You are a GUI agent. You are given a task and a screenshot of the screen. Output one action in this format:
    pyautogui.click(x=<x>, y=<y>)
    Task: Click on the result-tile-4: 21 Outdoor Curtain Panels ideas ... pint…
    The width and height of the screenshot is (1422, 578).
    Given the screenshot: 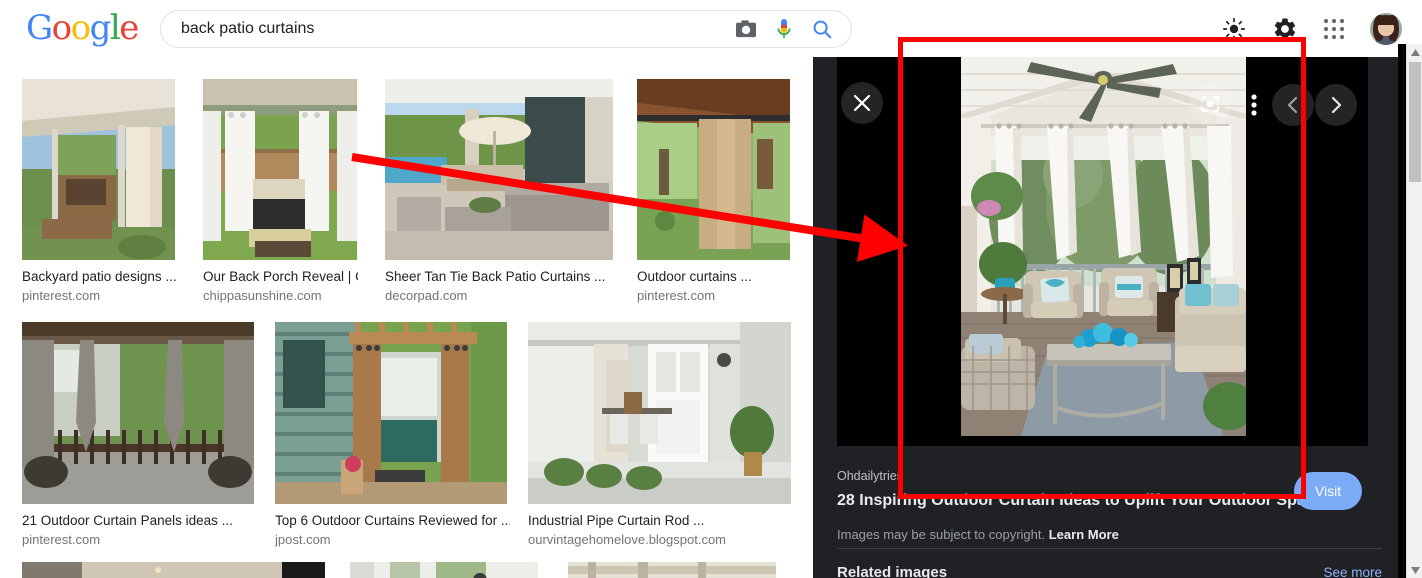 What is the action you would take?
    pyautogui.click(x=139, y=435)
    